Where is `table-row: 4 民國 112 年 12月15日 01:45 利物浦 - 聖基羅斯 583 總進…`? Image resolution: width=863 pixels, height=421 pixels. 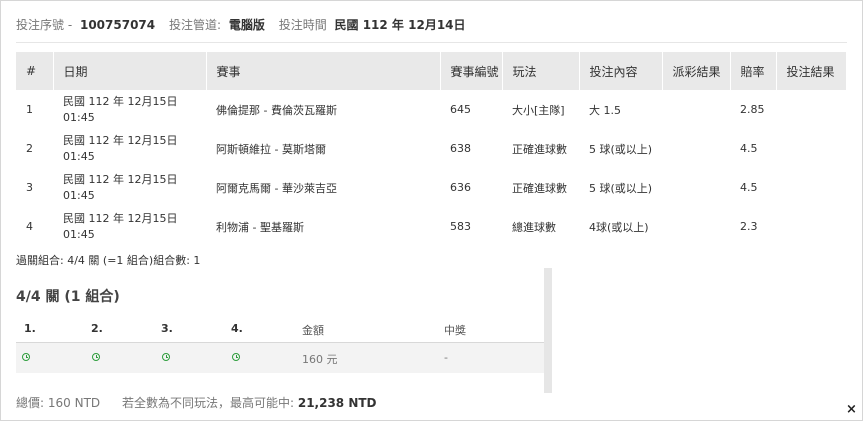 table-row: 4 民國 112 年 12月15日 01:45 利物浦 - 聖基羅斯 583 總進… is located at coordinates (431, 226).